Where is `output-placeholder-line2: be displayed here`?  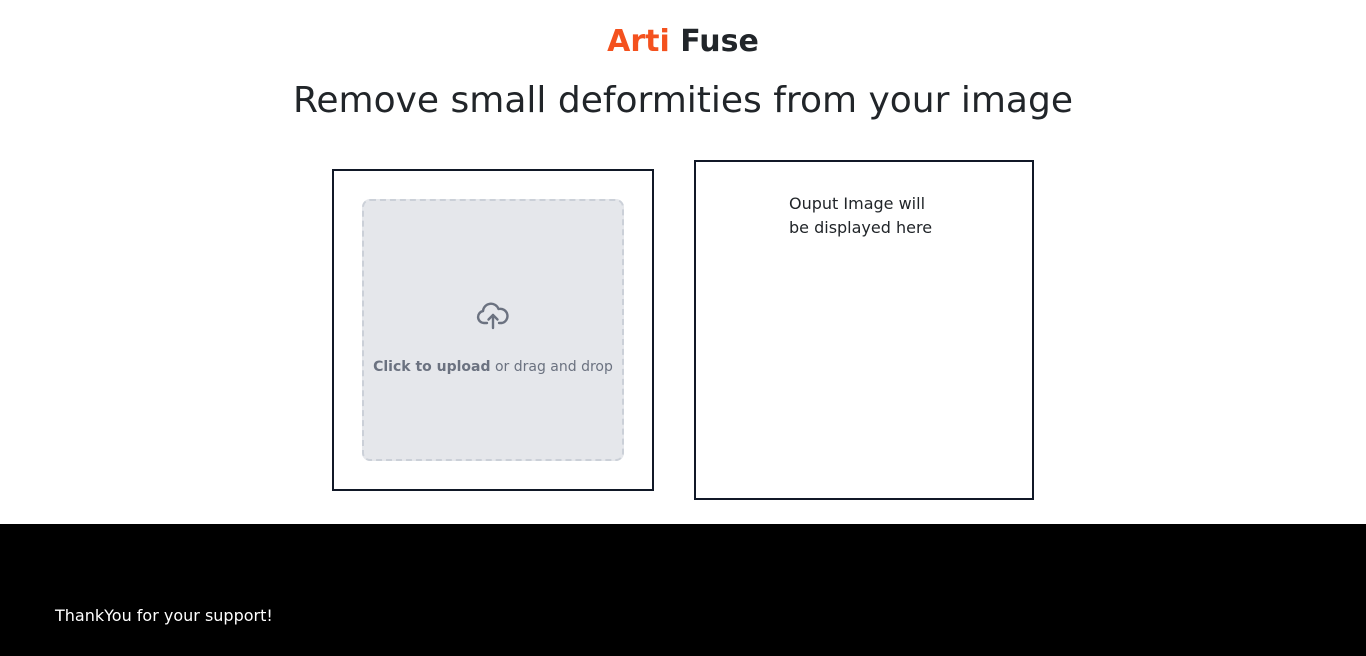 output-placeholder-line2: be displayed here is located at coordinates (861, 227).